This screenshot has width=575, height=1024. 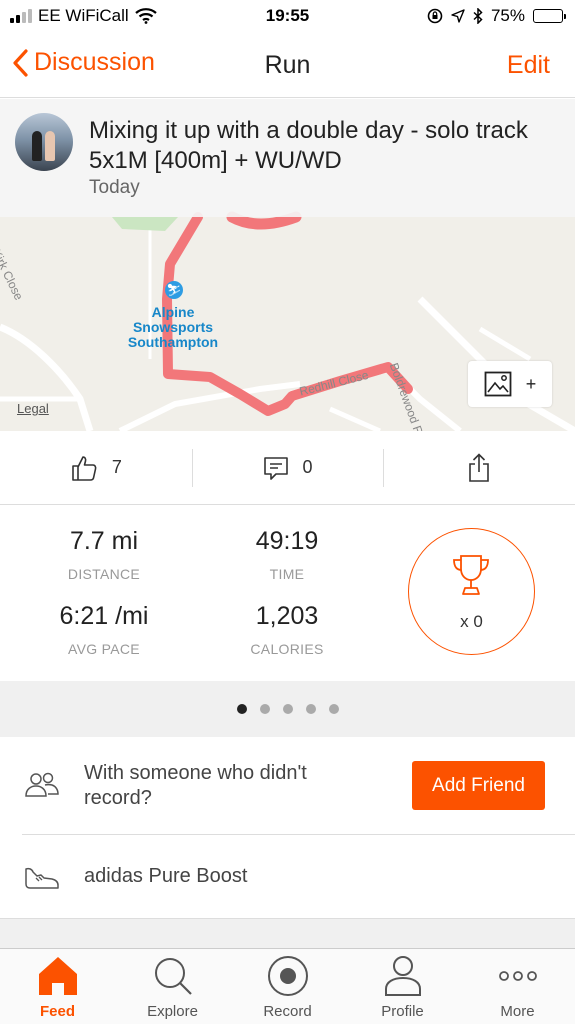 I want to click on stat-label: TIME, so click(x=287, y=574).